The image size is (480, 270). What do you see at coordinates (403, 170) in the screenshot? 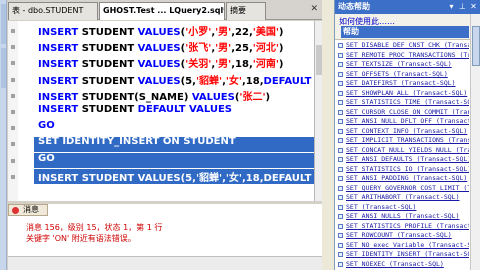
I see `help-topic-link: SET STATISTICS IO (Transact-SQL)` at bounding box center [403, 170].